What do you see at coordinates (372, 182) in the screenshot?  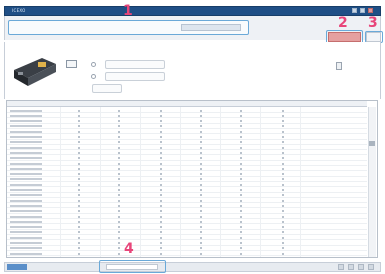 I see `vertical-scrollbar` at bounding box center [372, 182].